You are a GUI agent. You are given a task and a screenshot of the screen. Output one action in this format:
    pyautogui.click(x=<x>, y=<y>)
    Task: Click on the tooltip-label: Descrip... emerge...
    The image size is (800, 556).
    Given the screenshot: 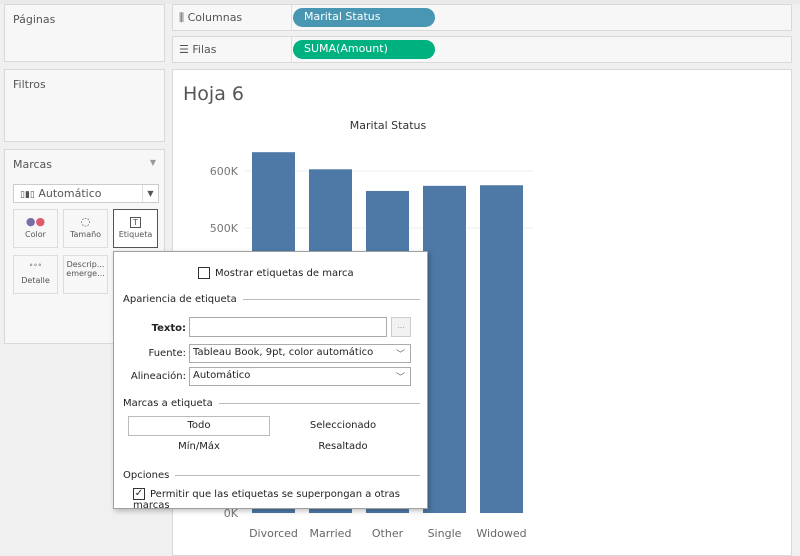 What is the action you would take?
    pyautogui.click(x=85, y=269)
    